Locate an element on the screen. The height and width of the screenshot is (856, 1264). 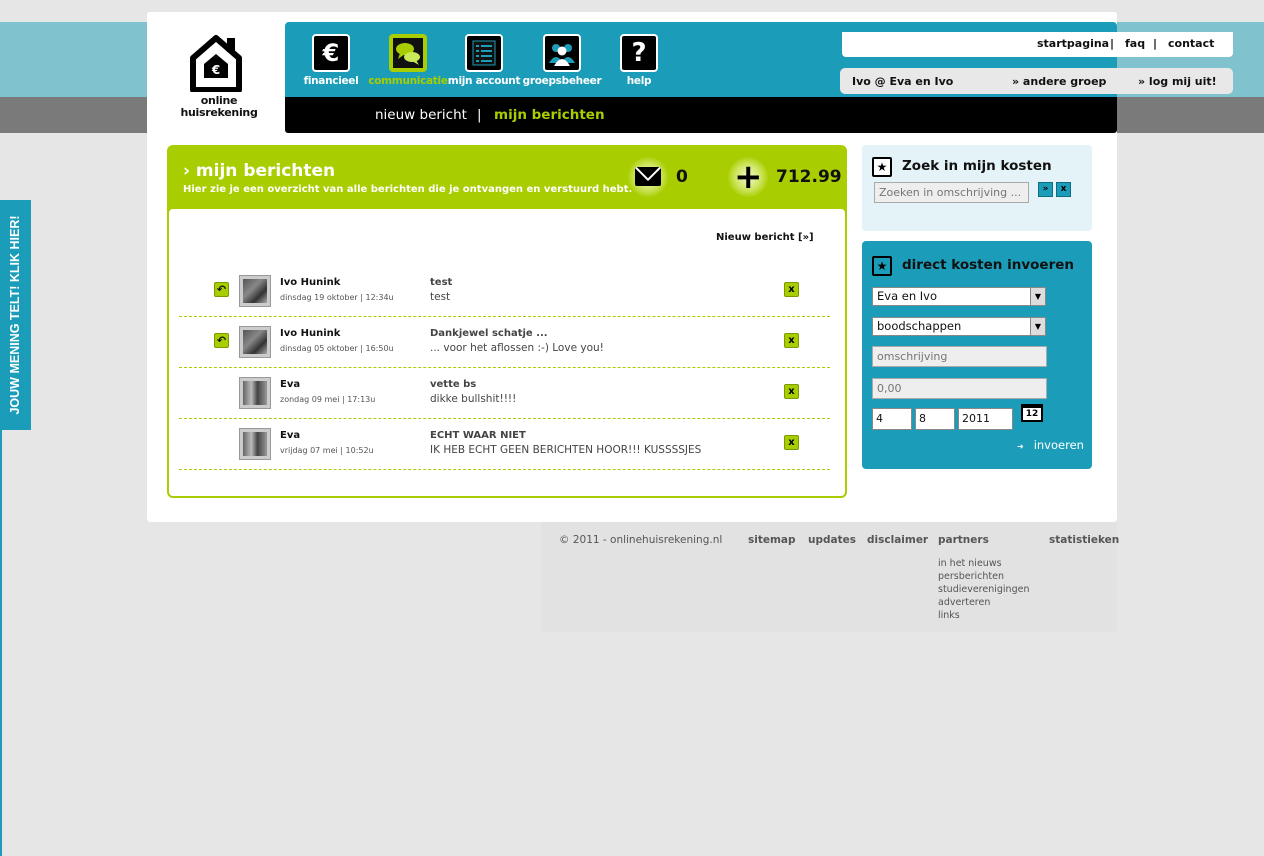
envelope-icon is located at coordinates (648, 176).